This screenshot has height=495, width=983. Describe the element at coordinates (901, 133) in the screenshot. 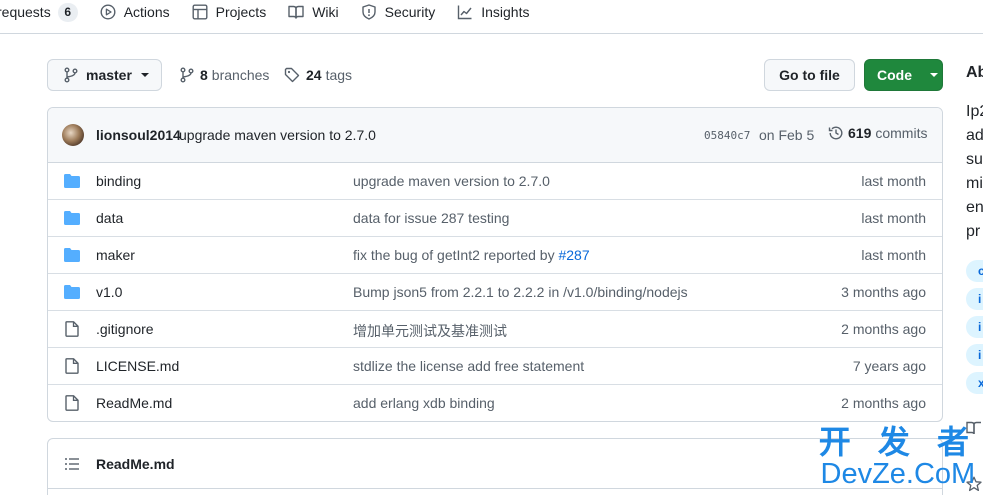

I see `commit-count-label: commits` at that location.